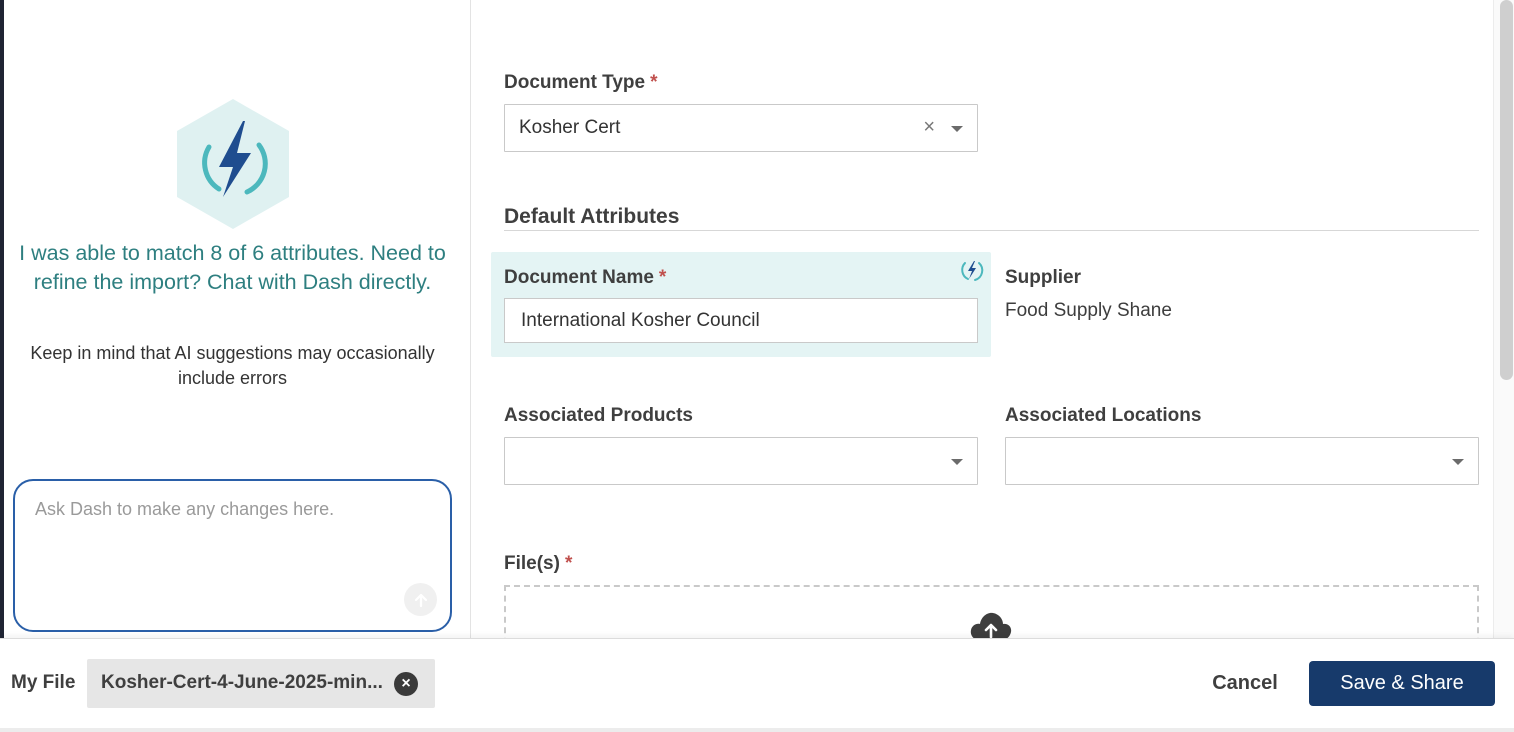 Image resolution: width=1514 pixels, height=732 pixels. What do you see at coordinates (1242, 461) in the screenshot?
I see `associated-locations-select` at bounding box center [1242, 461].